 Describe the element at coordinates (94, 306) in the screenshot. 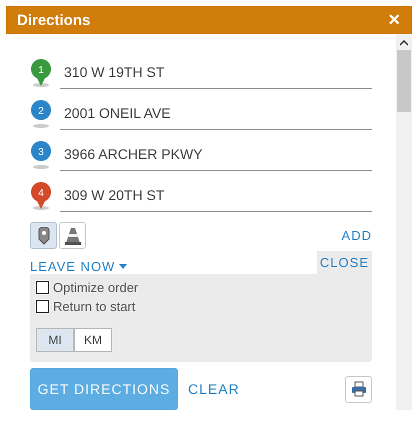

I see `checkbox-label: Return to start` at that location.